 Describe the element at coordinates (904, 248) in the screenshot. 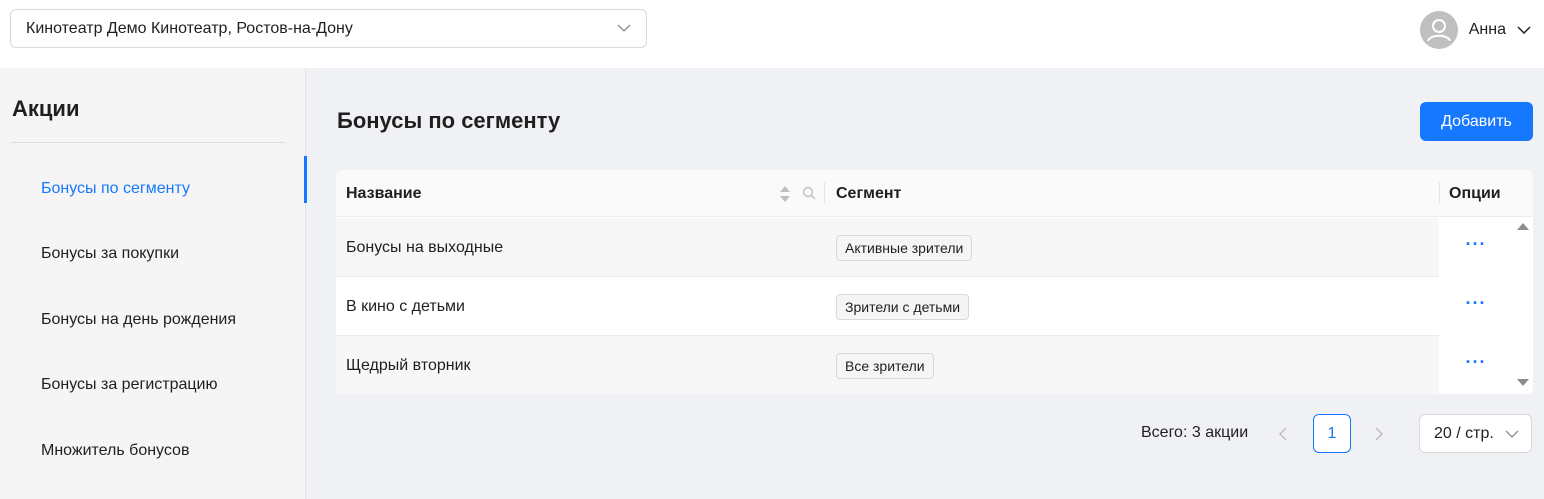

I see `segment-tag: Активные зрители` at that location.